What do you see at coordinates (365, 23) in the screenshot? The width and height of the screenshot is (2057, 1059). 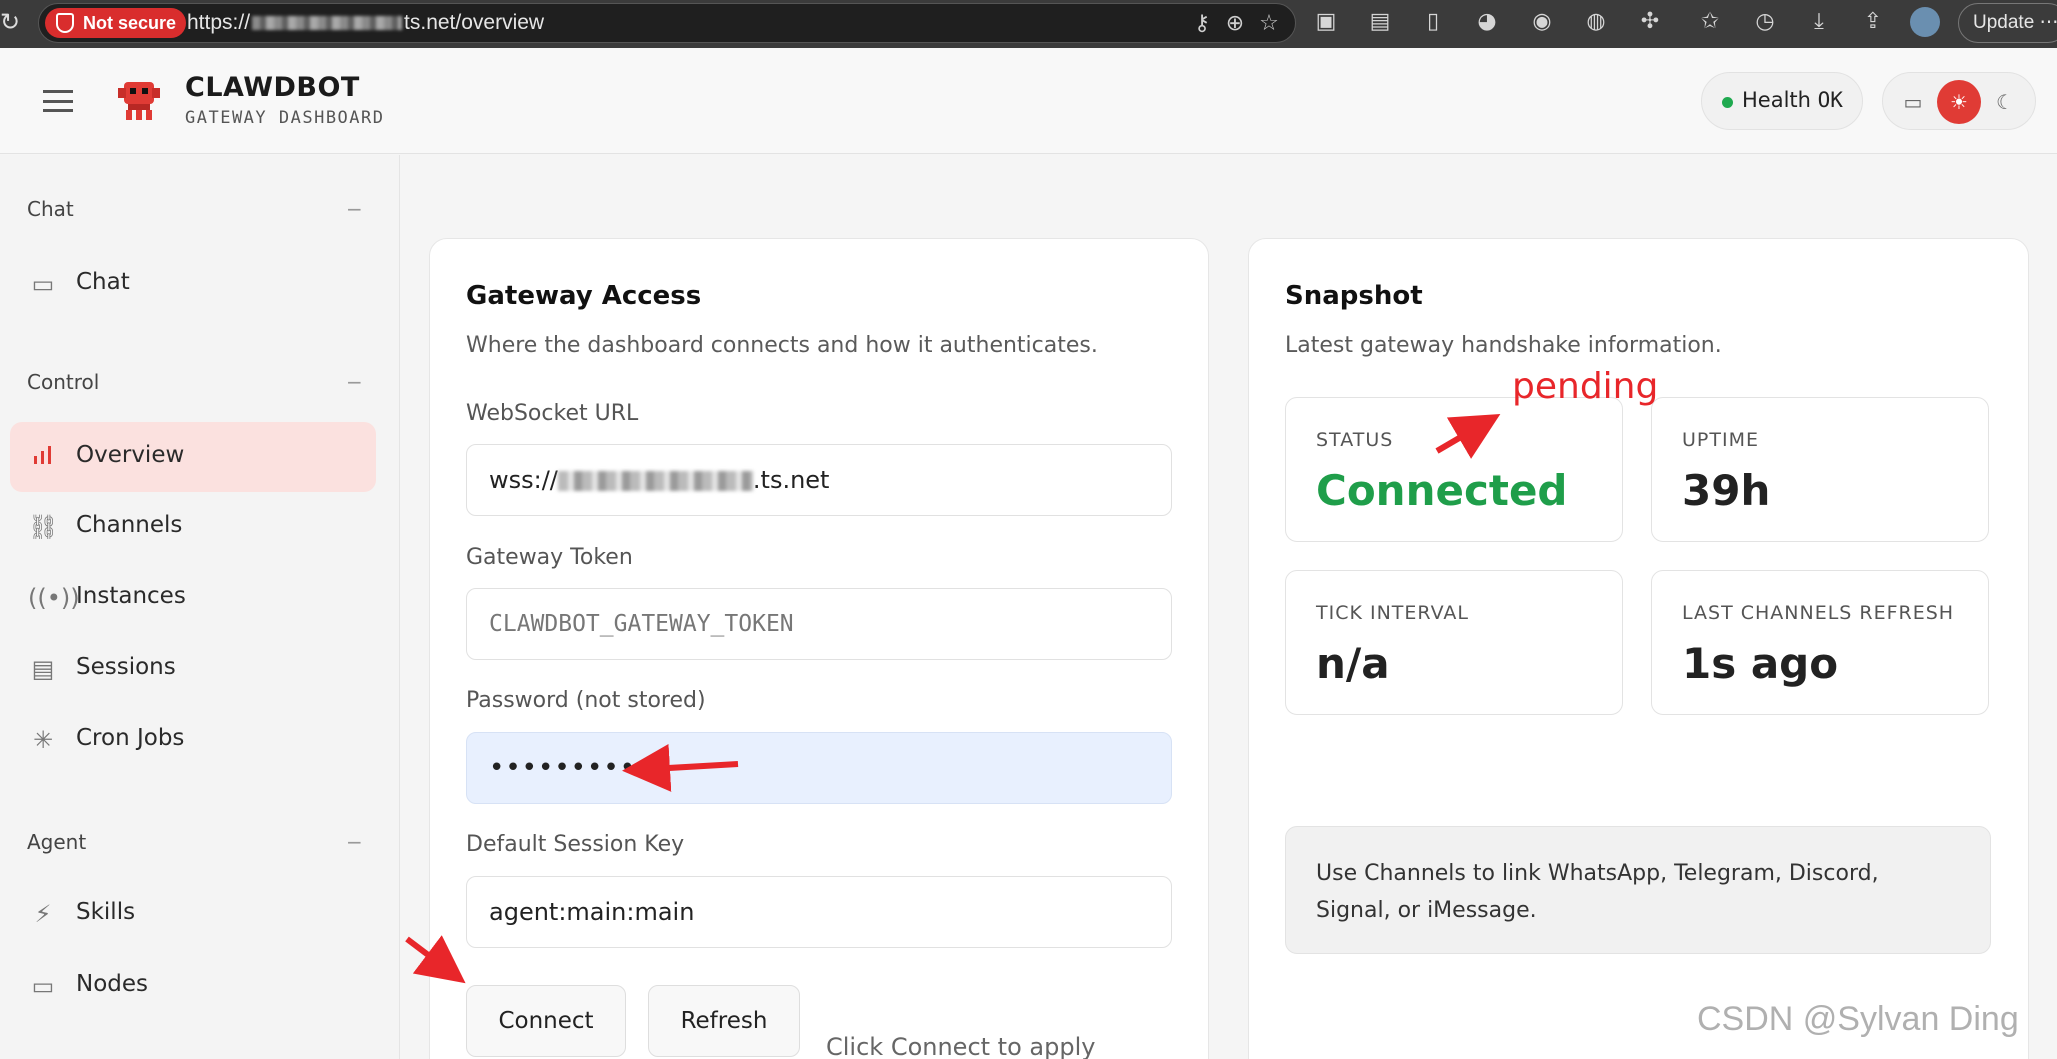 I see `url-text: https:// ts.net/overview` at bounding box center [365, 23].